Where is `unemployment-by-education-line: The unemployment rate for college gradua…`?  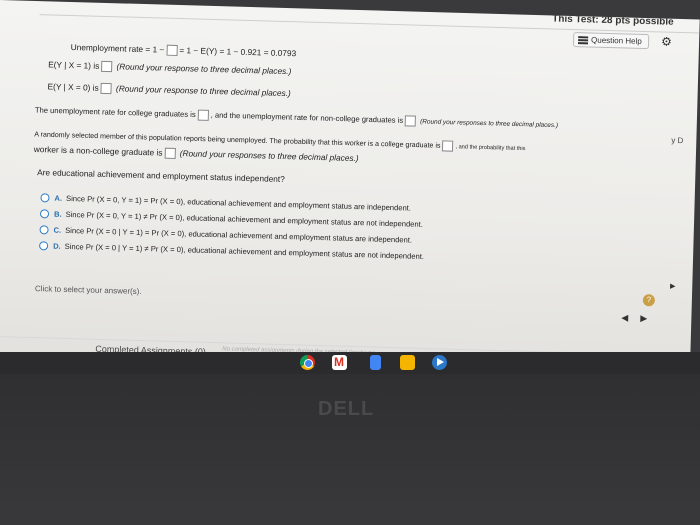
unemployment-by-education-line: The unemployment rate for college gradua… is located at coordinates (296, 117).